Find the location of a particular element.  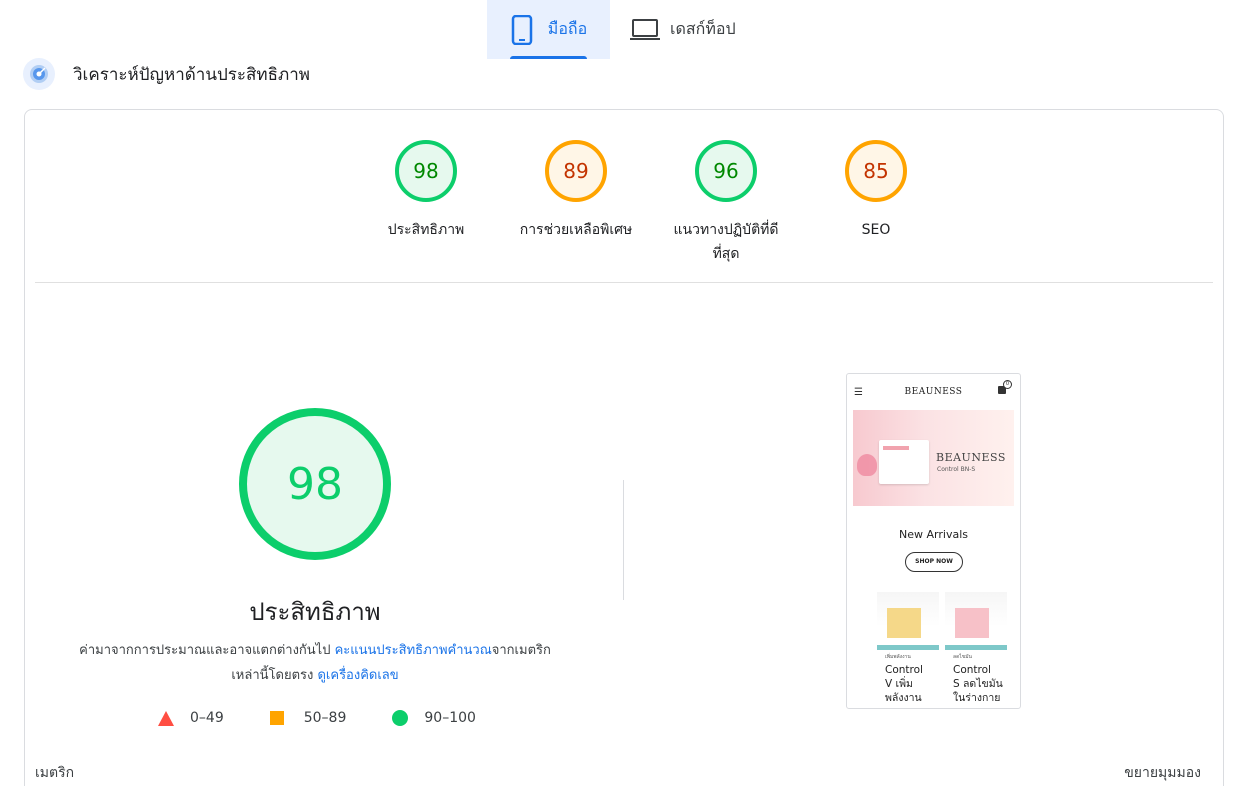

triangle-icon is located at coordinates (166, 718).